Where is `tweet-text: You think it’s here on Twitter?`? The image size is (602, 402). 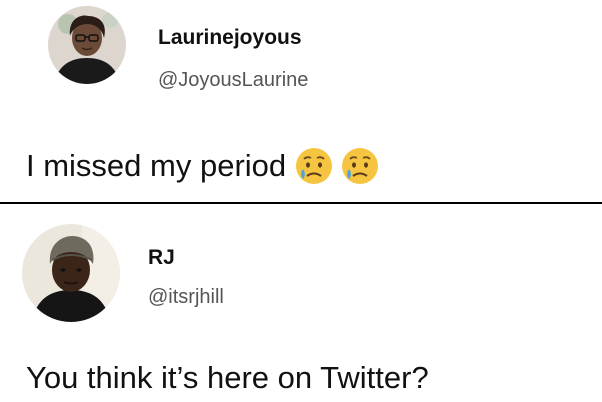 tweet-text: You think it’s here on Twitter? is located at coordinates (227, 377).